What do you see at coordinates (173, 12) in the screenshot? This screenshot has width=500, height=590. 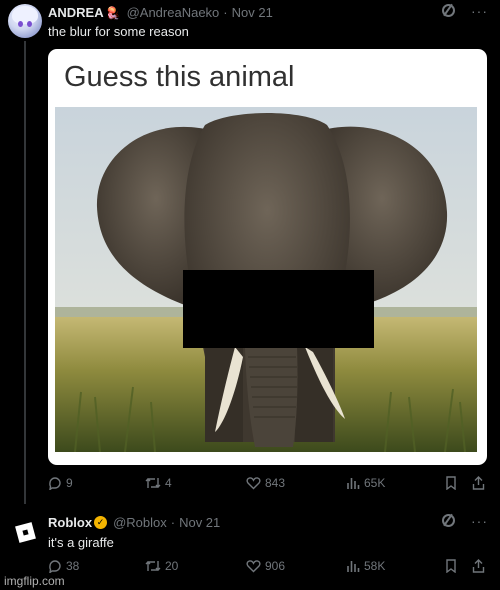 I see `author-handle: @AndreaNaeko` at bounding box center [173, 12].